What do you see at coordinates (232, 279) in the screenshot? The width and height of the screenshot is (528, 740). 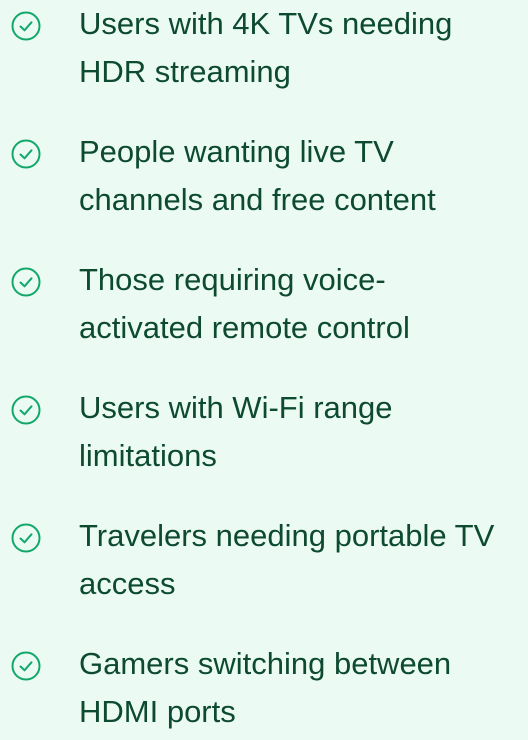 I see `list-item-line-1: Those requiring voice-` at bounding box center [232, 279].